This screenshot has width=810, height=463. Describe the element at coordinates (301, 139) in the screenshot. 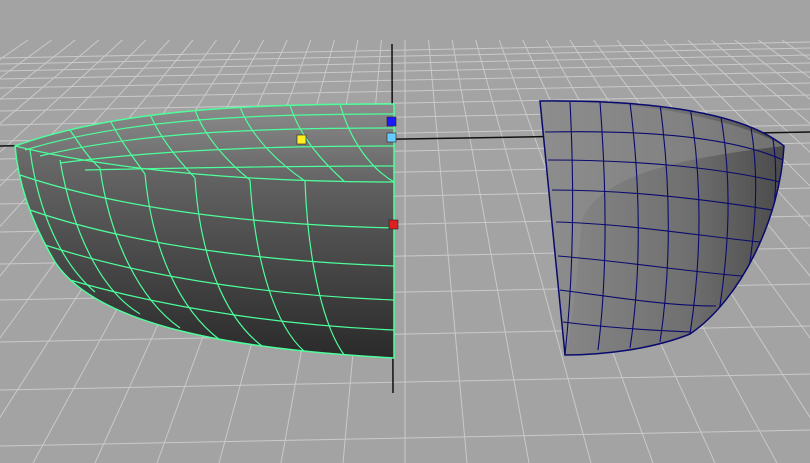

I see `y-axis-handle` at that location.